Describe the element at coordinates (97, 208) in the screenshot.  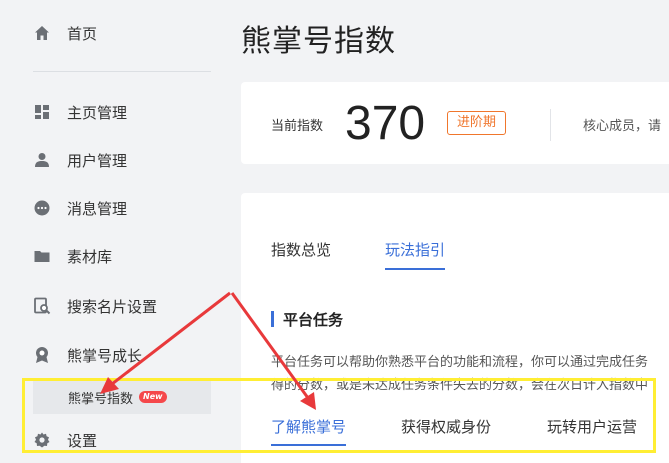
I see `sidebar-item-label: 消息管理` at that location.